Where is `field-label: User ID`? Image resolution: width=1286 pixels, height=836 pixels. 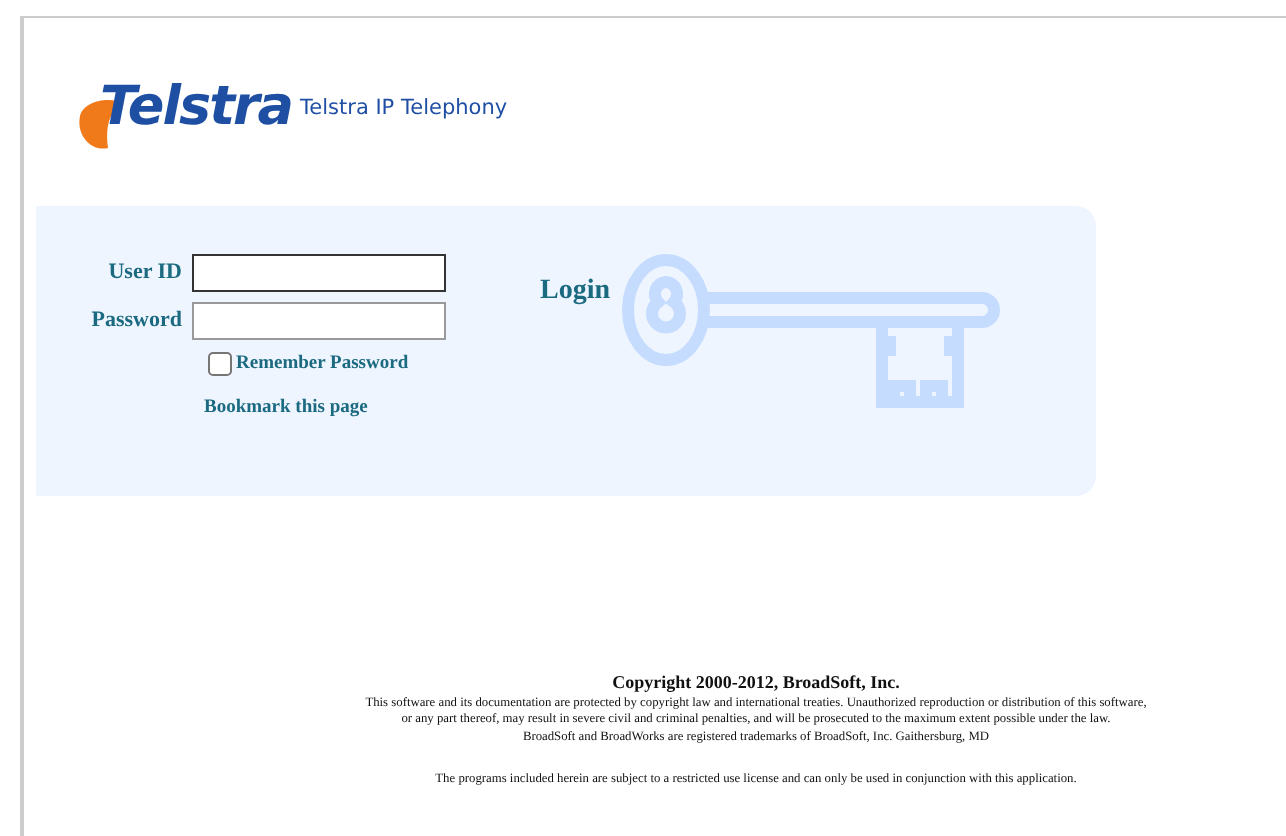
field-label: User ID is located at coordinates (145, 273).